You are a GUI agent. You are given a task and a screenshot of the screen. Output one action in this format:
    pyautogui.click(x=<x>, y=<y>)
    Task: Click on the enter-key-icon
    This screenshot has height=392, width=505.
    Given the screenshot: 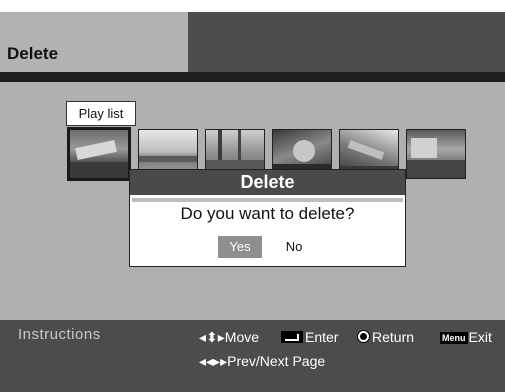 What is the action you would take?
    pyautogui.click(x=292, y=337)
    